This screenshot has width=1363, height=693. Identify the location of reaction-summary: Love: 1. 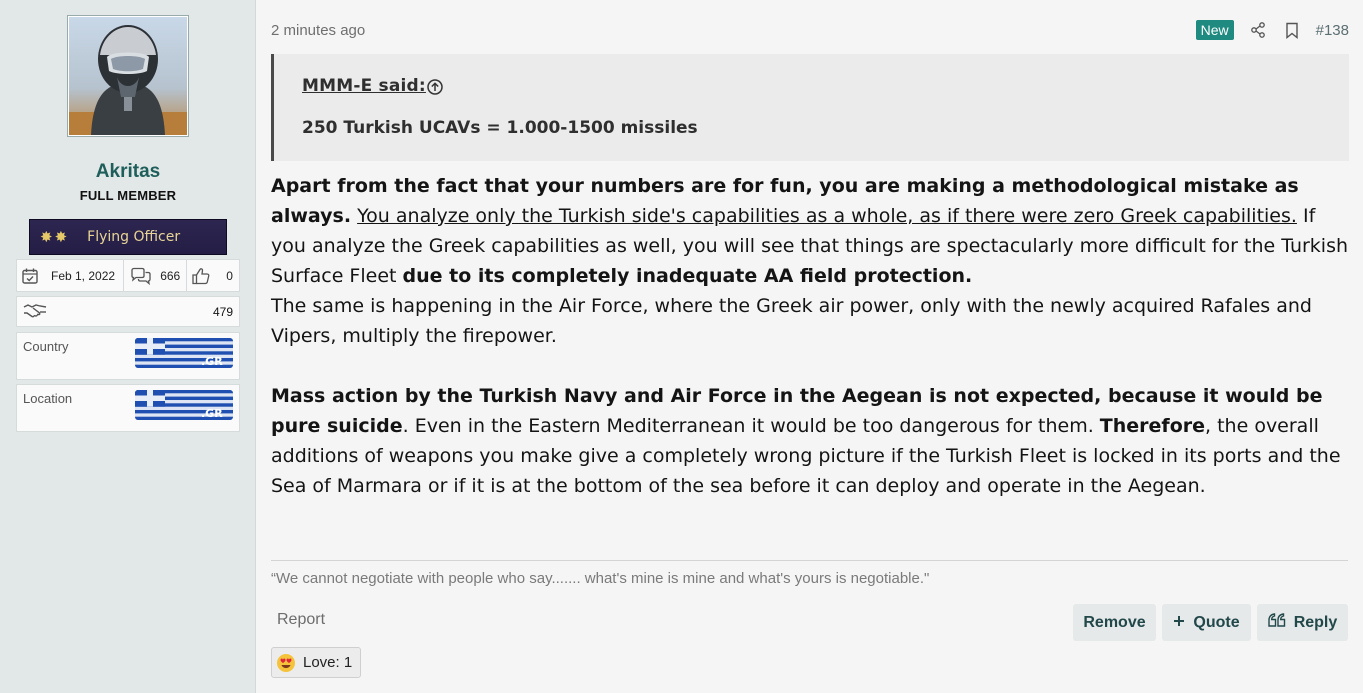
(316, 662).